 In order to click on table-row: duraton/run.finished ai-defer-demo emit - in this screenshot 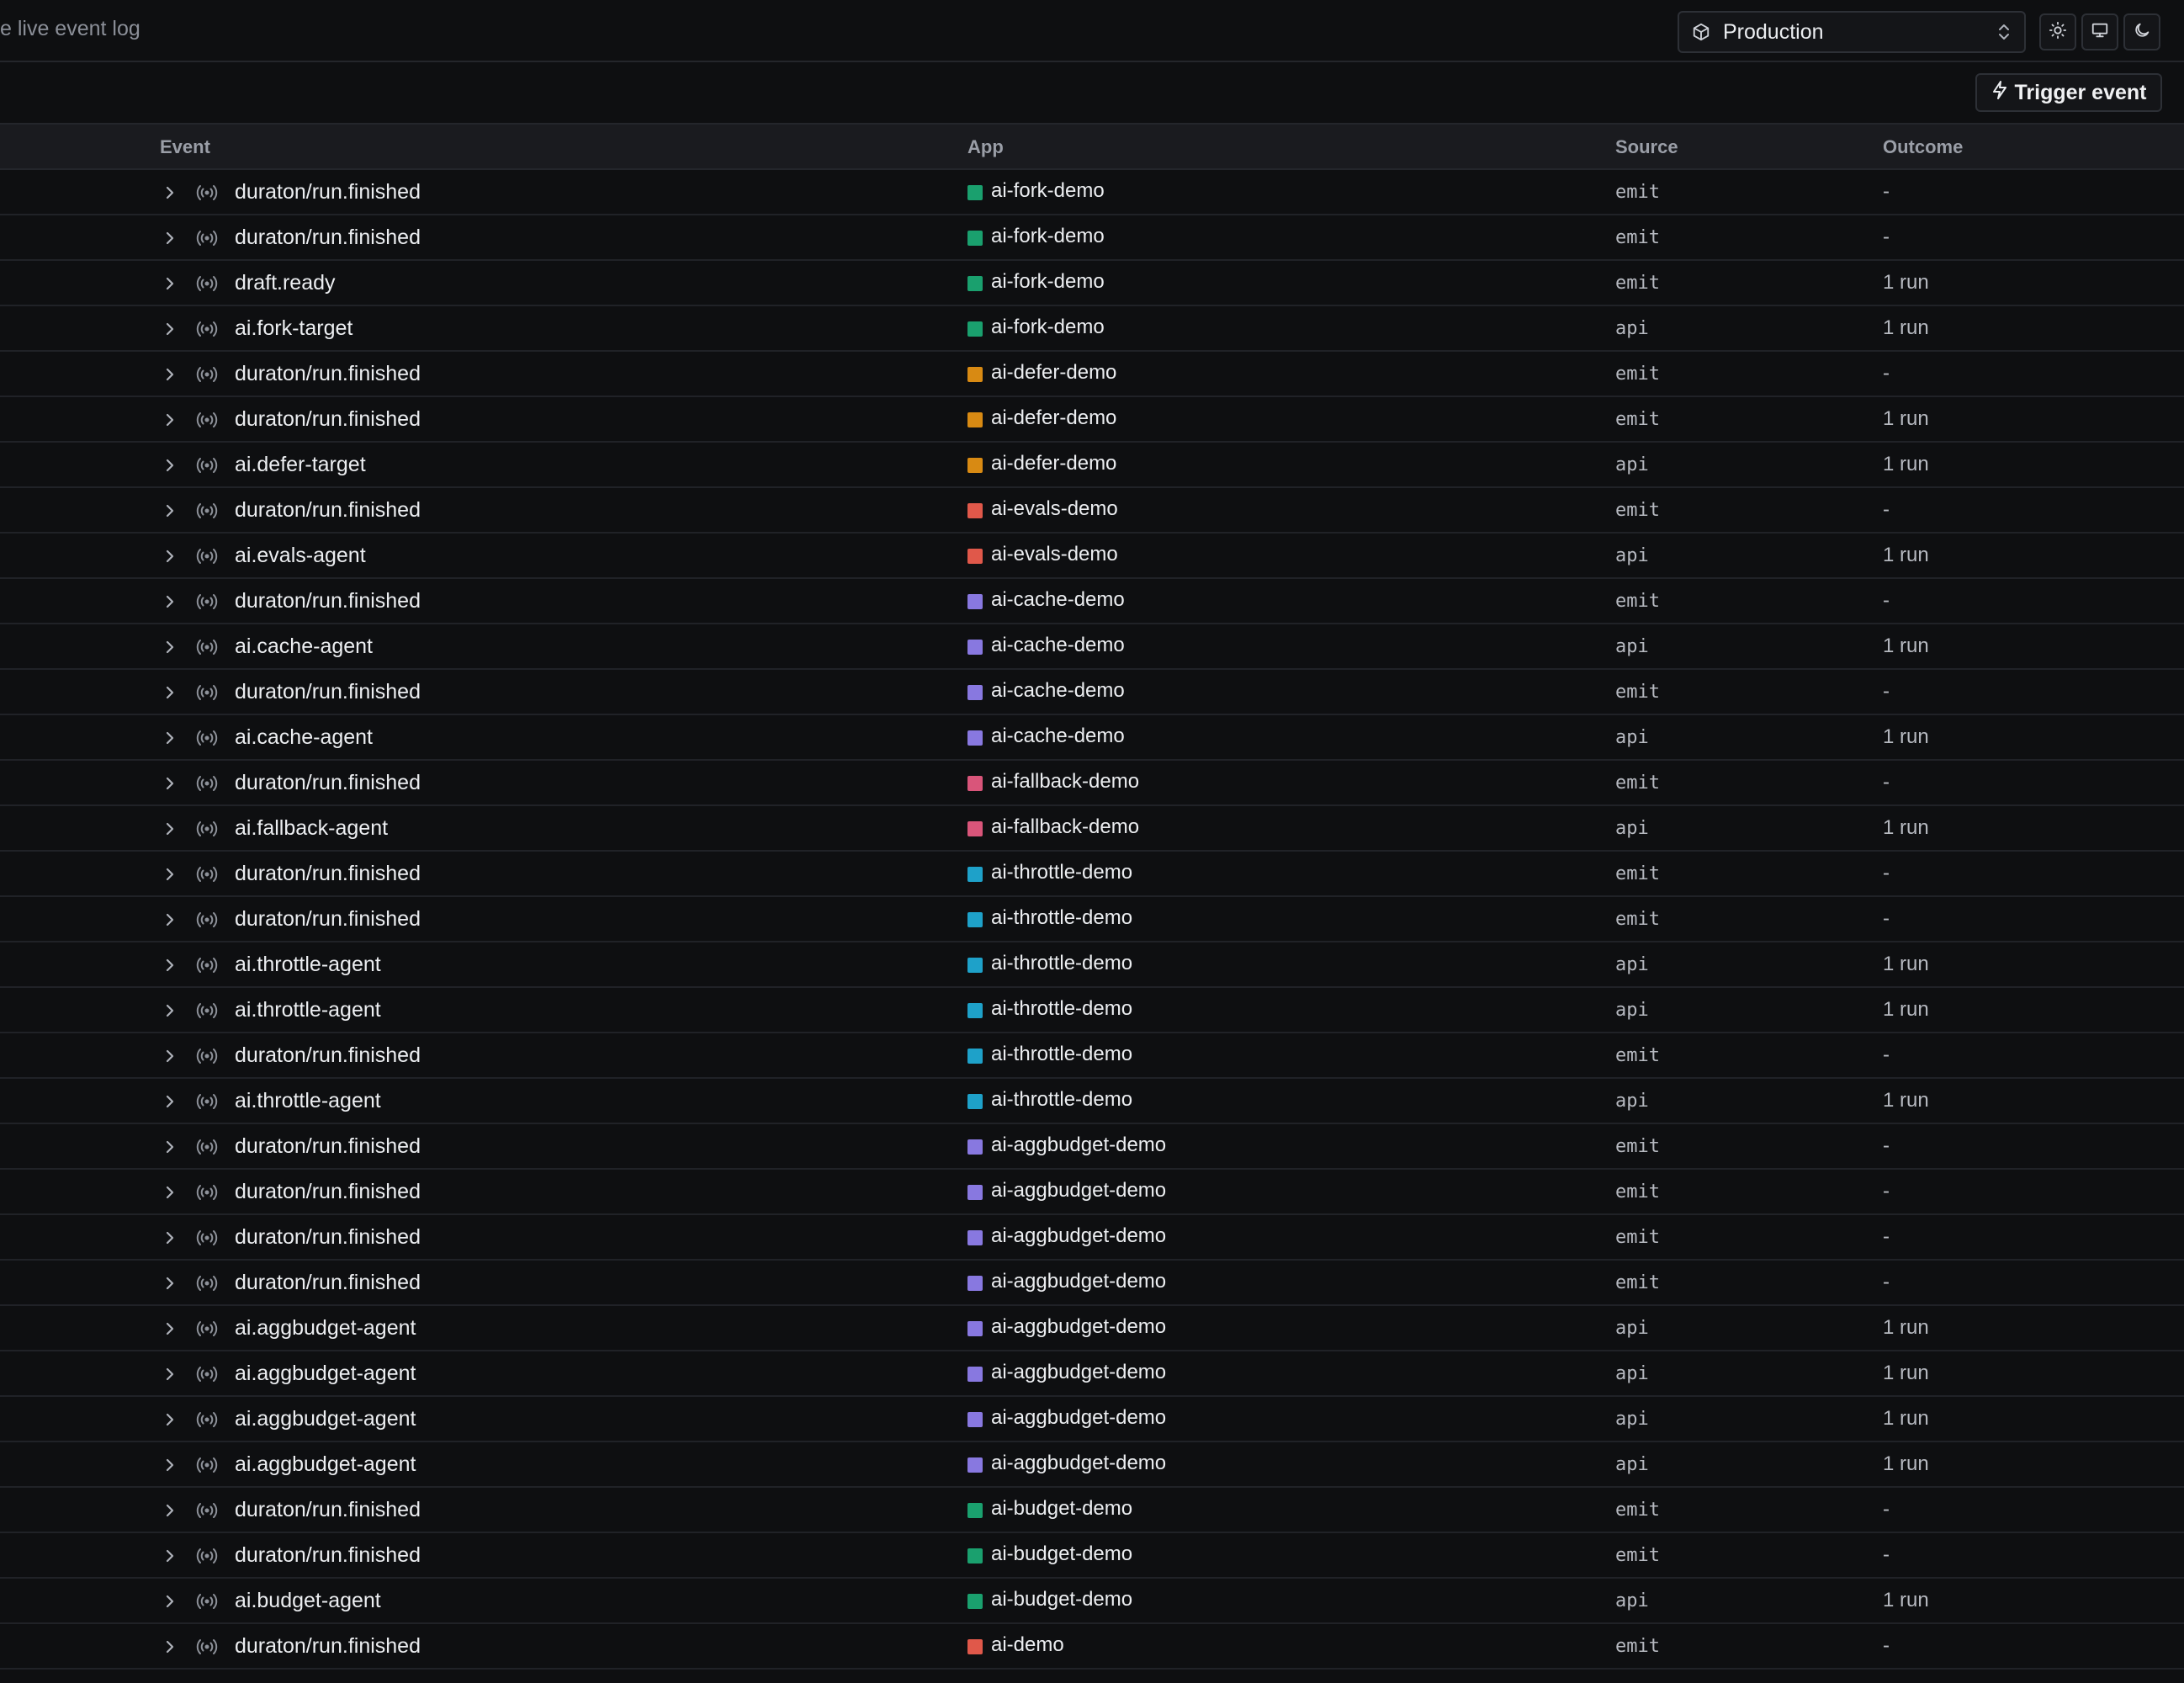, I will do `click(1092, 374)`.